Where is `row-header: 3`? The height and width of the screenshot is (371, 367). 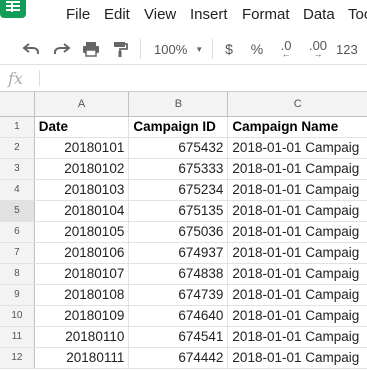 row-header: 3 is located at coordinates (17, 169).